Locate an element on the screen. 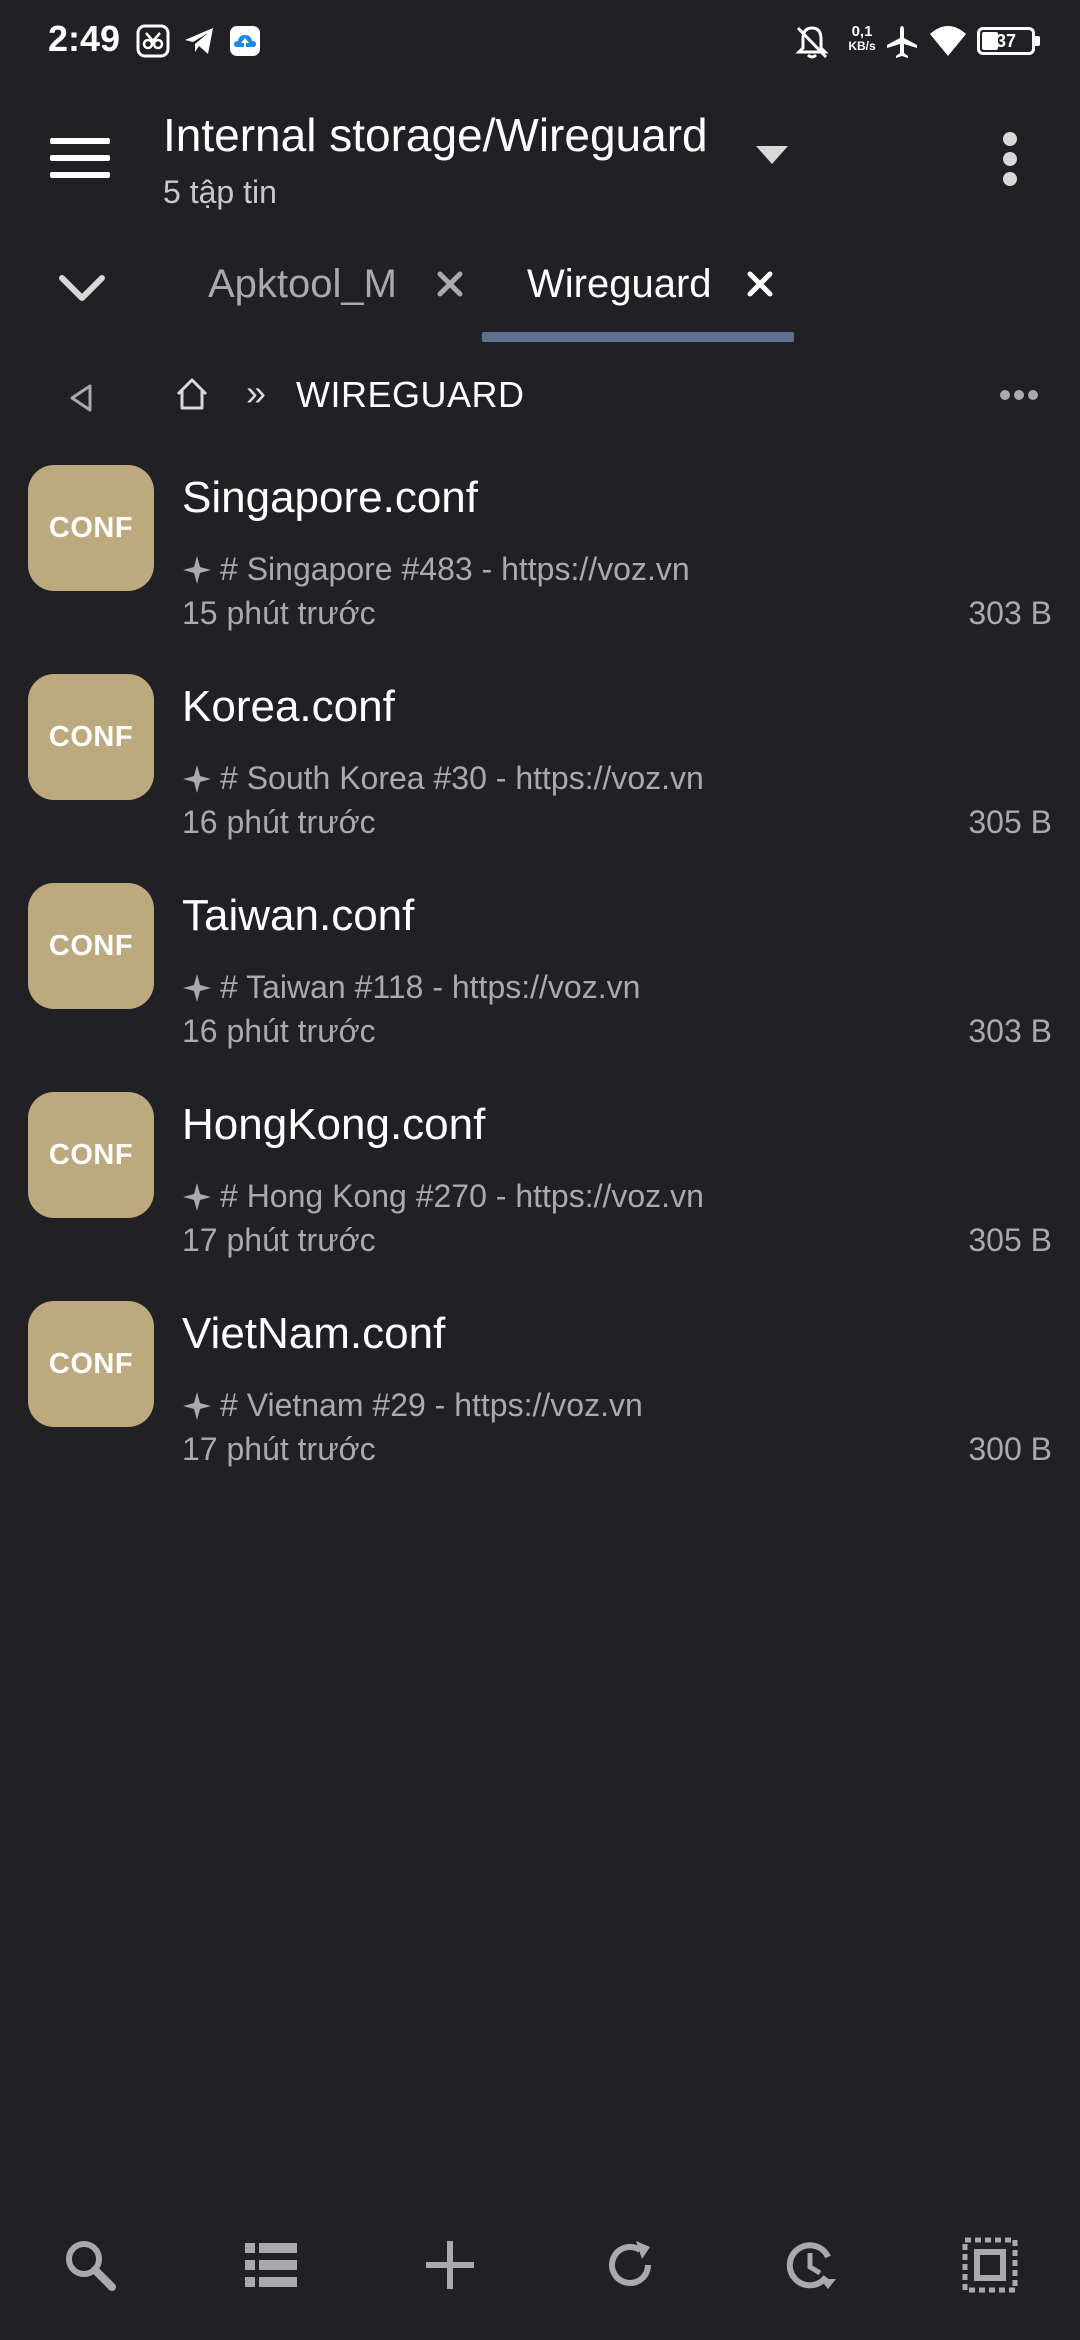 This screenshot has width=1080, height=2340. refresh-icon is located at coordinates (630, 2263).